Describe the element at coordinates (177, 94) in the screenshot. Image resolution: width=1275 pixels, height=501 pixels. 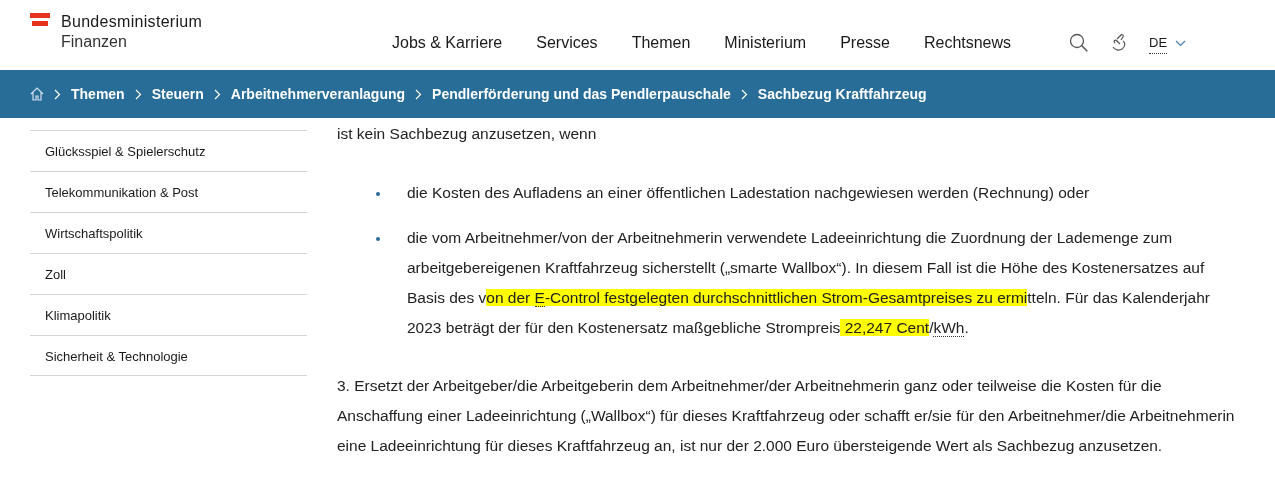
I see `breadcrumb-link: Steuern` at that location.